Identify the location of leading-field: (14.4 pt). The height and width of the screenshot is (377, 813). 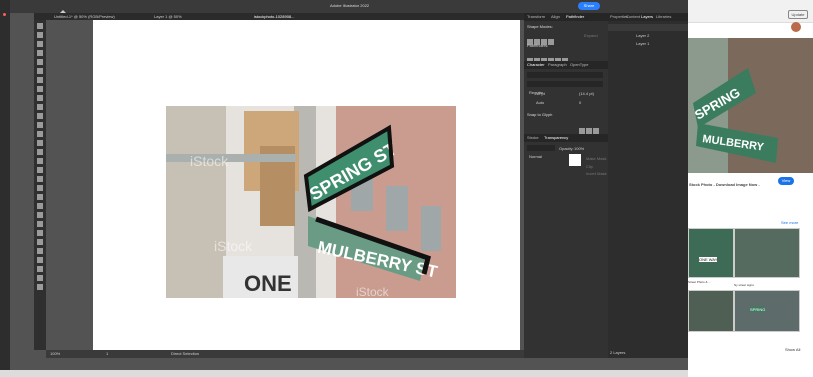
(586, 93).